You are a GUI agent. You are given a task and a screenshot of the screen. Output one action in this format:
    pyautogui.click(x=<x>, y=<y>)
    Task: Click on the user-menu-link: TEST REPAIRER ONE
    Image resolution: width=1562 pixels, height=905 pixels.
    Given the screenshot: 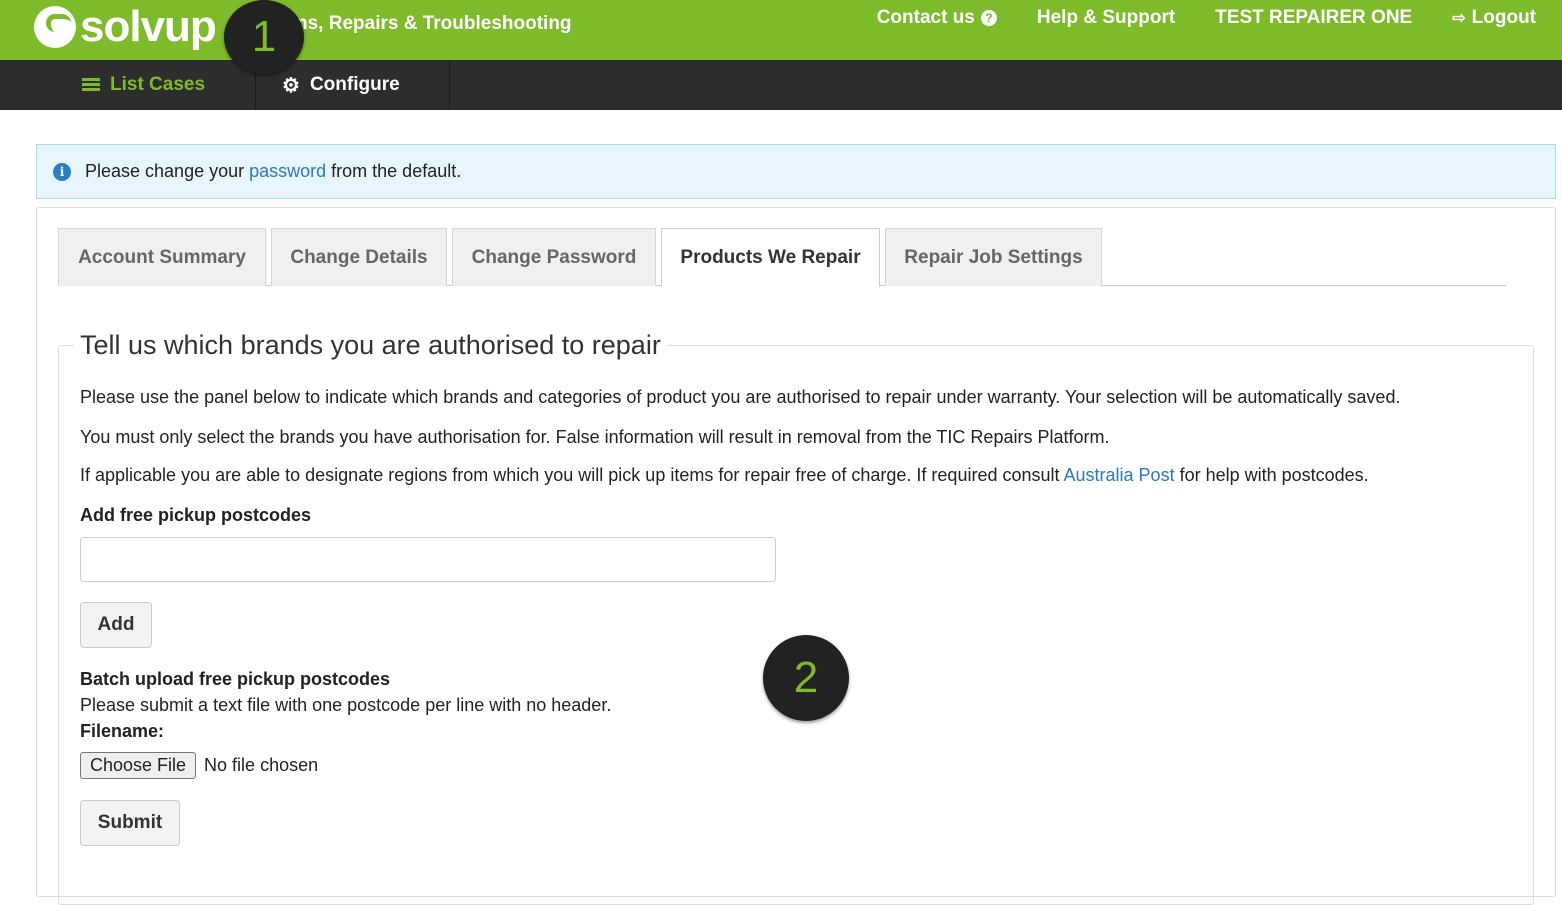 What is the action you would take?
    pyautogui.click(x=1313, y=18)
    